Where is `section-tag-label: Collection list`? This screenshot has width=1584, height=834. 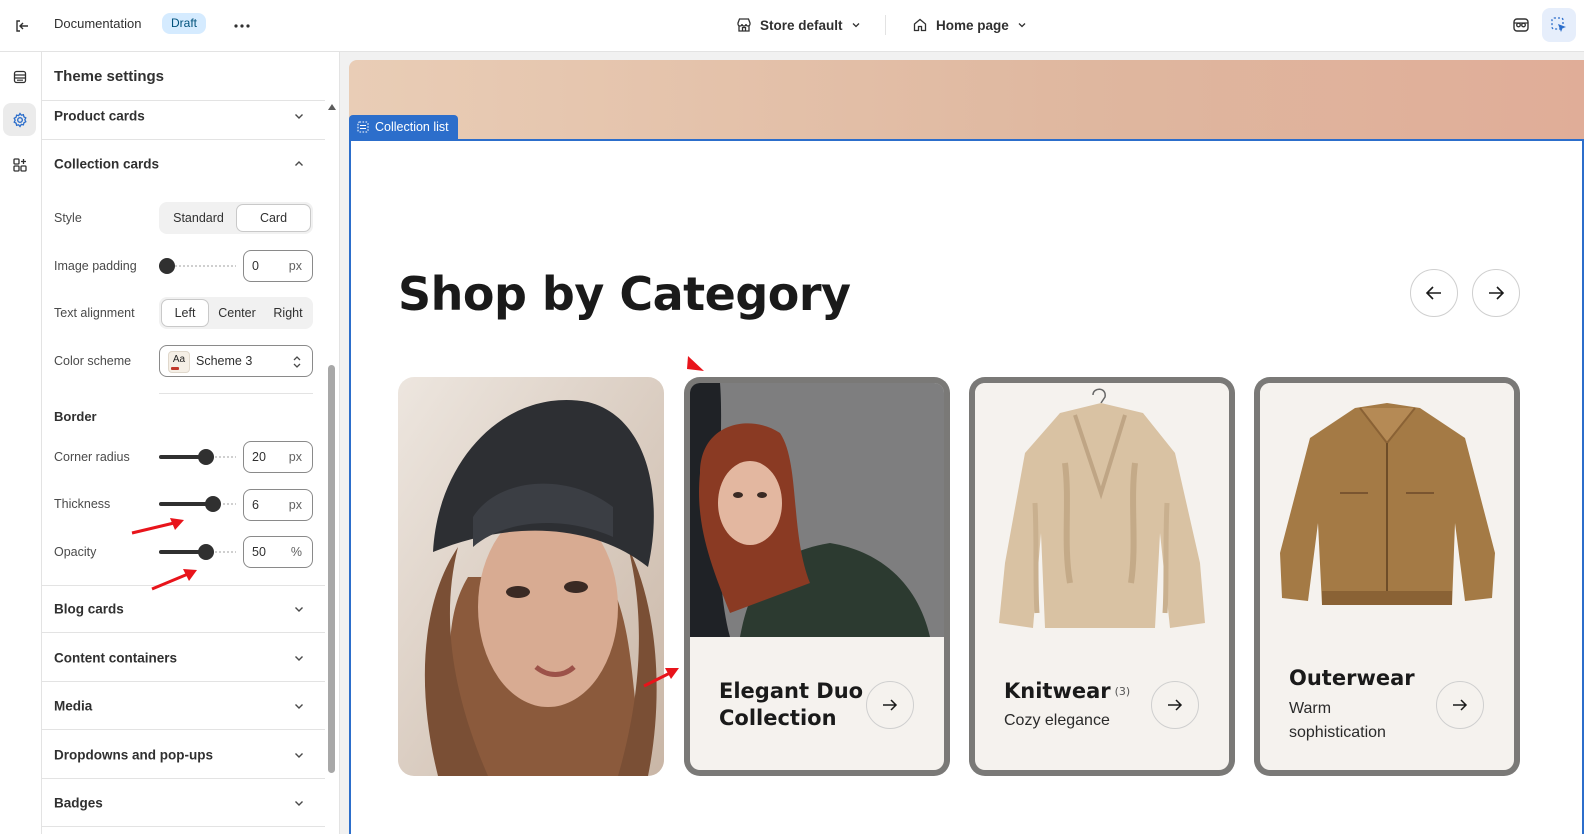 section-tag-label: Collection list is located at coordinates (412, 127).